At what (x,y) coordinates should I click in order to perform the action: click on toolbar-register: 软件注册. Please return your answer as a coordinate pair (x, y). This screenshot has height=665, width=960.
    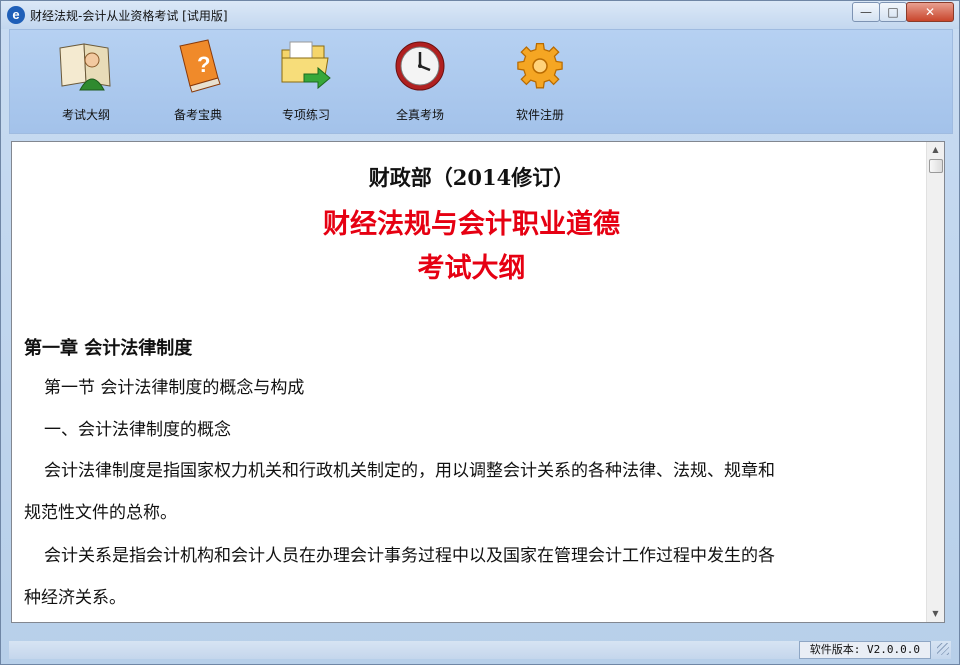
    Looking at the image, I should click on (540, 79).